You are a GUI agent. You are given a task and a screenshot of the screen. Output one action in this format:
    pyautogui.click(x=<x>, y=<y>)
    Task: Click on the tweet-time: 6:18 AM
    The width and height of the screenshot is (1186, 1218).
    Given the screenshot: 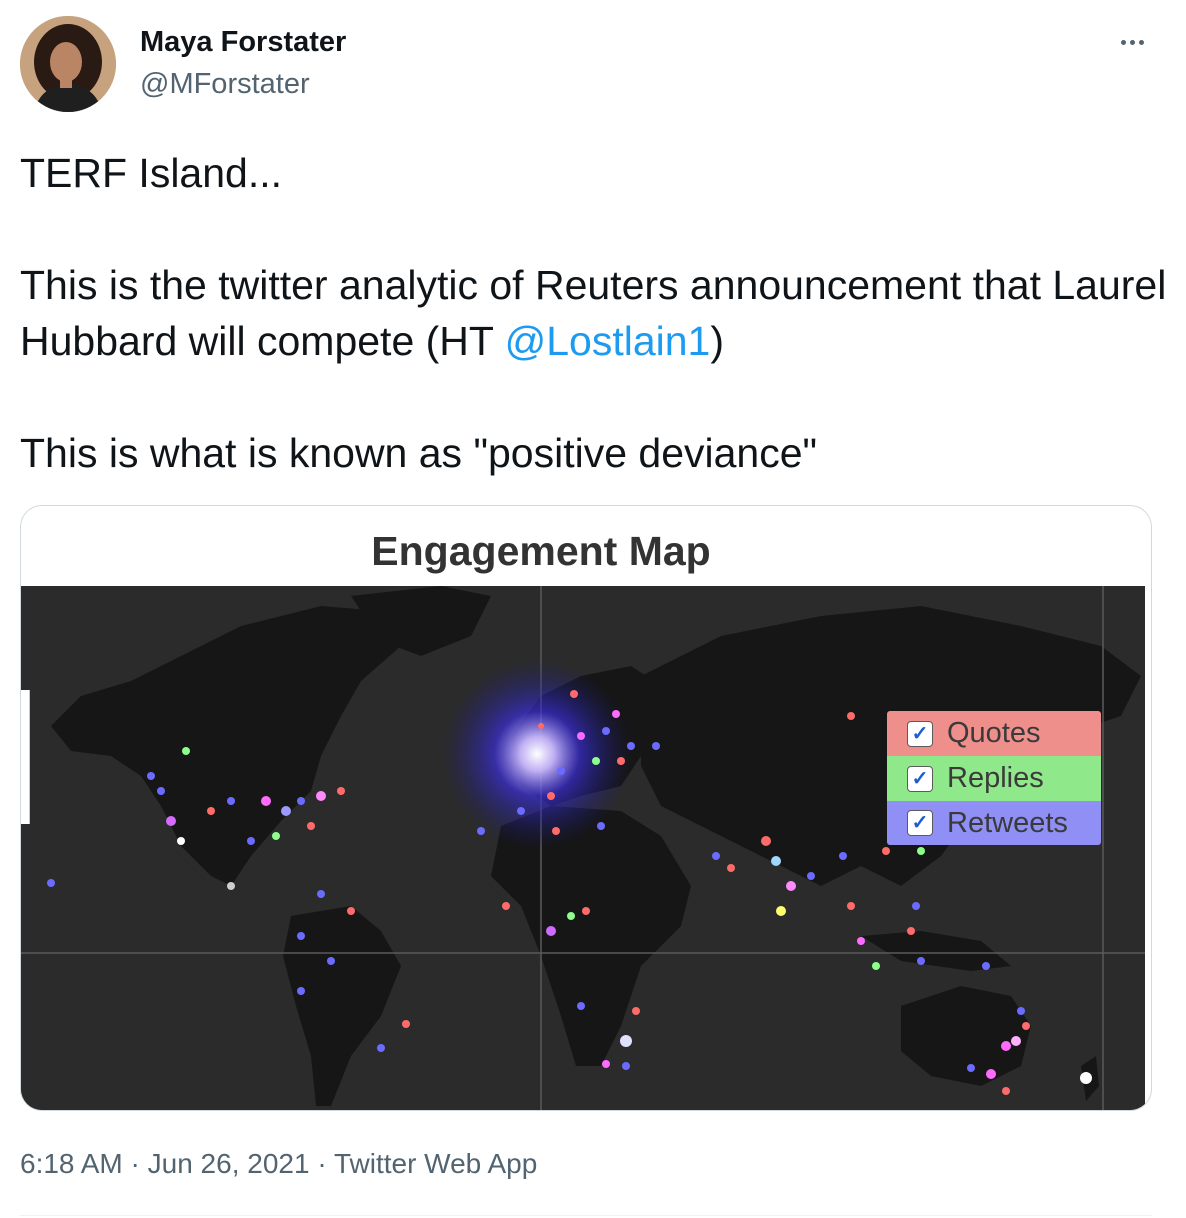 What is the action you would take?
    pyautogui.click(x=71, y=1163)
    